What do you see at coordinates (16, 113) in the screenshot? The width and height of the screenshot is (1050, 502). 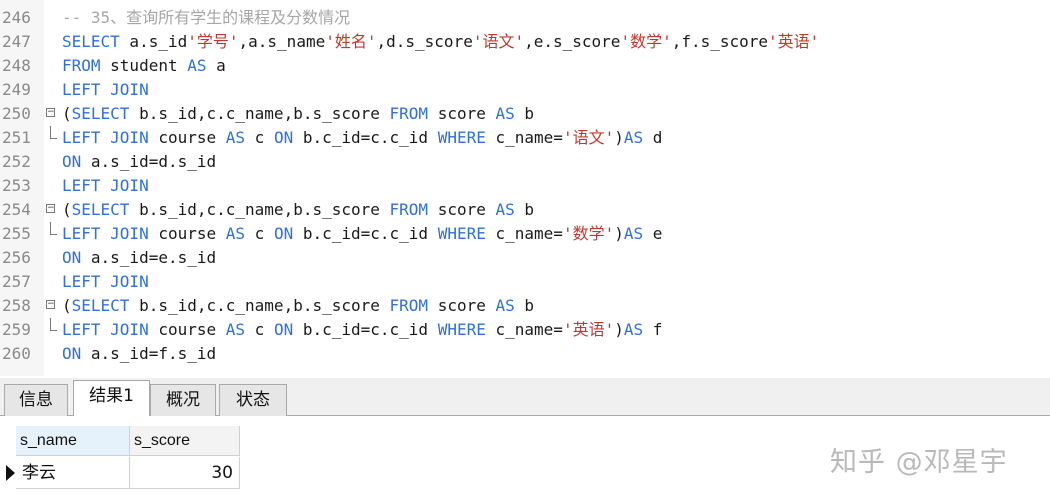 I see `line-number: 250` at bounding box center [16, 113].